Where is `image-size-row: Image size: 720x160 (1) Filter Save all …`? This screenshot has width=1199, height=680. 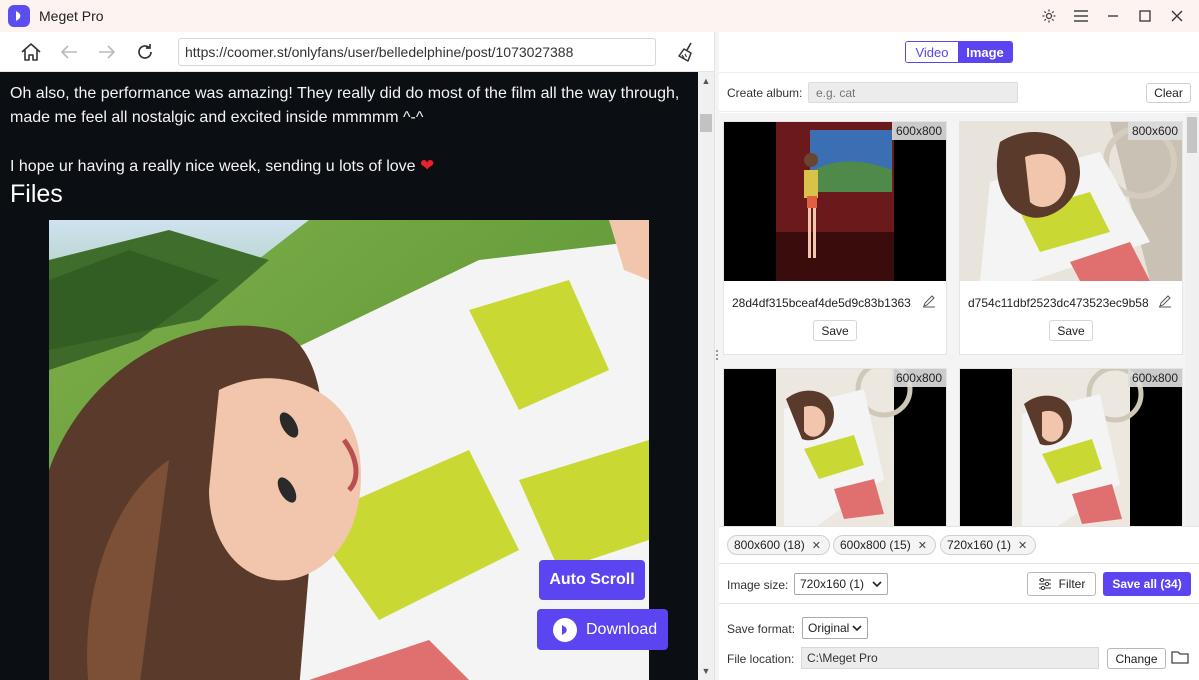
image-size-row: Image size: 720x160 (1) Filter Save all … is located at coordinates (959, 583).